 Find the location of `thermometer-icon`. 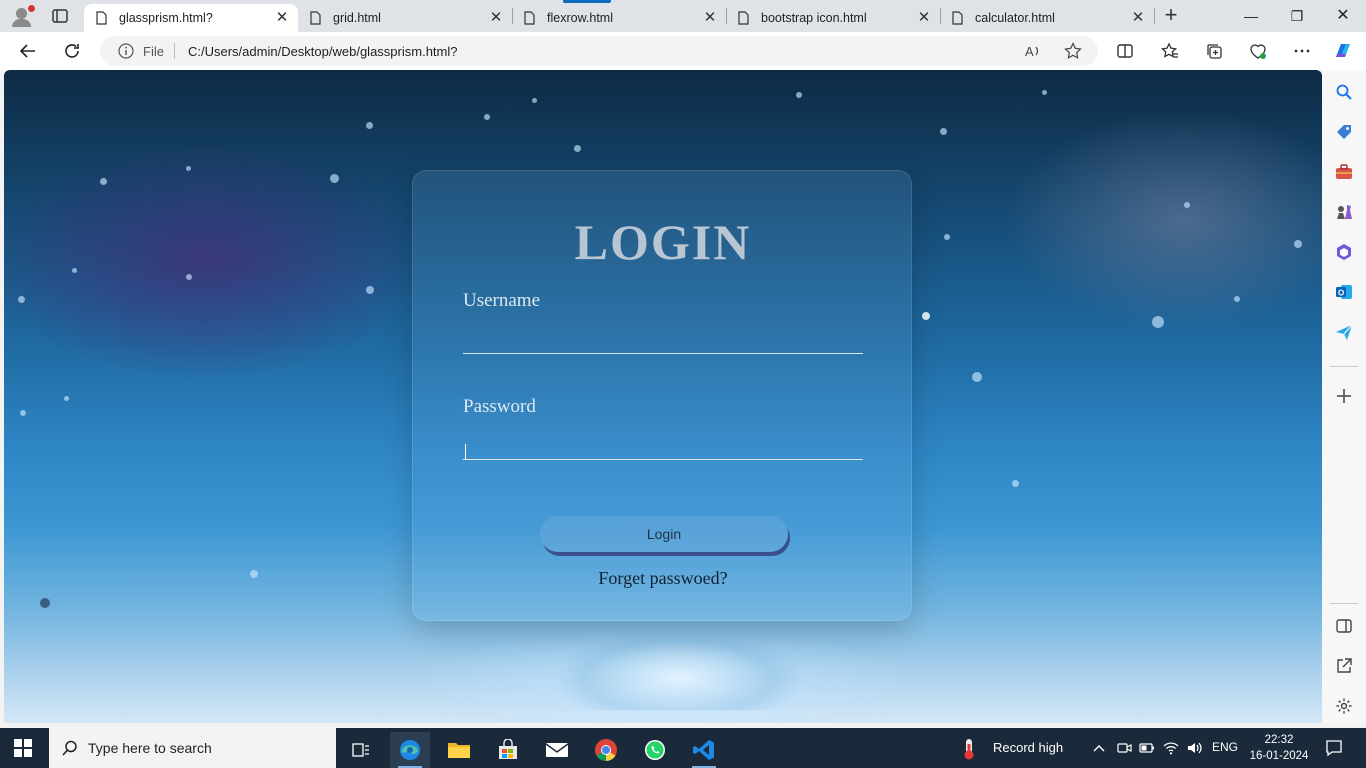

thermometer-icon is located at coordinates (969, 749).